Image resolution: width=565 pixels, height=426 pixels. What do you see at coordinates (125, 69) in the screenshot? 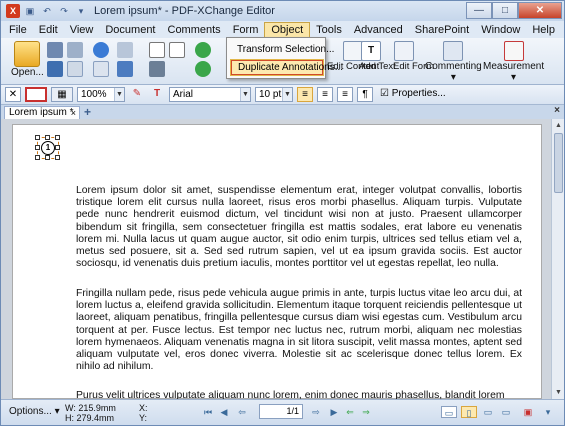
I see `undo-icon` at bounding box center [125, 69].